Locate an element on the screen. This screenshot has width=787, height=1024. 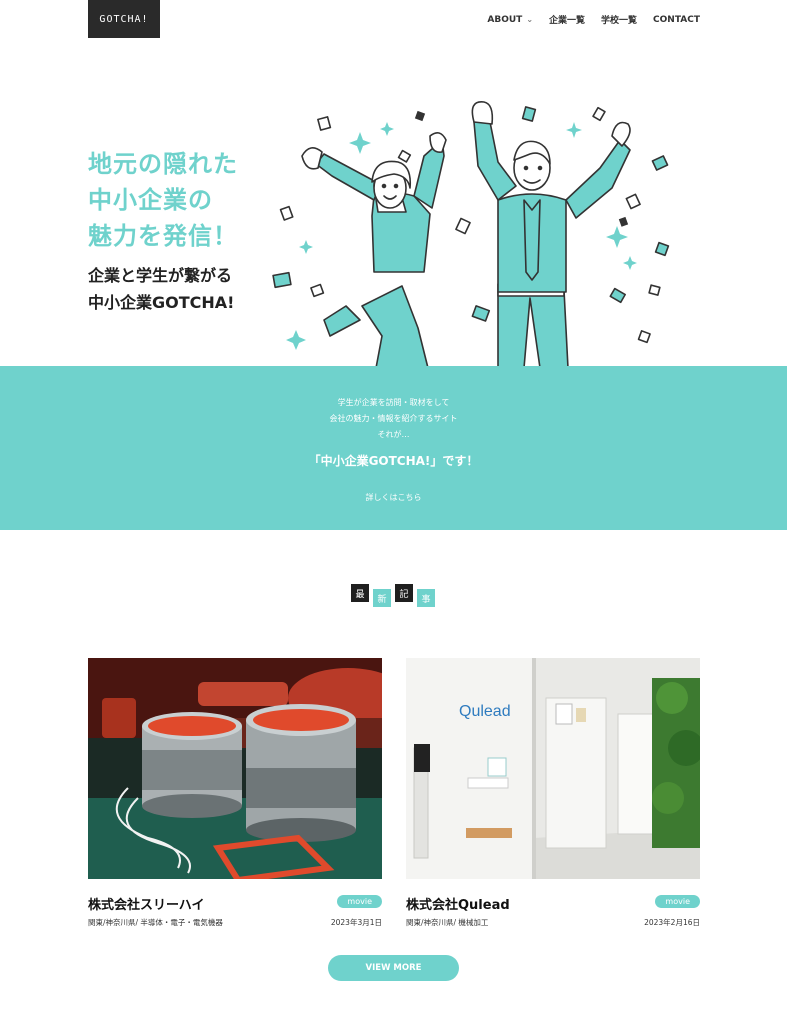
article-thumbnail-heater-bands is located at coordinates (235, 768).